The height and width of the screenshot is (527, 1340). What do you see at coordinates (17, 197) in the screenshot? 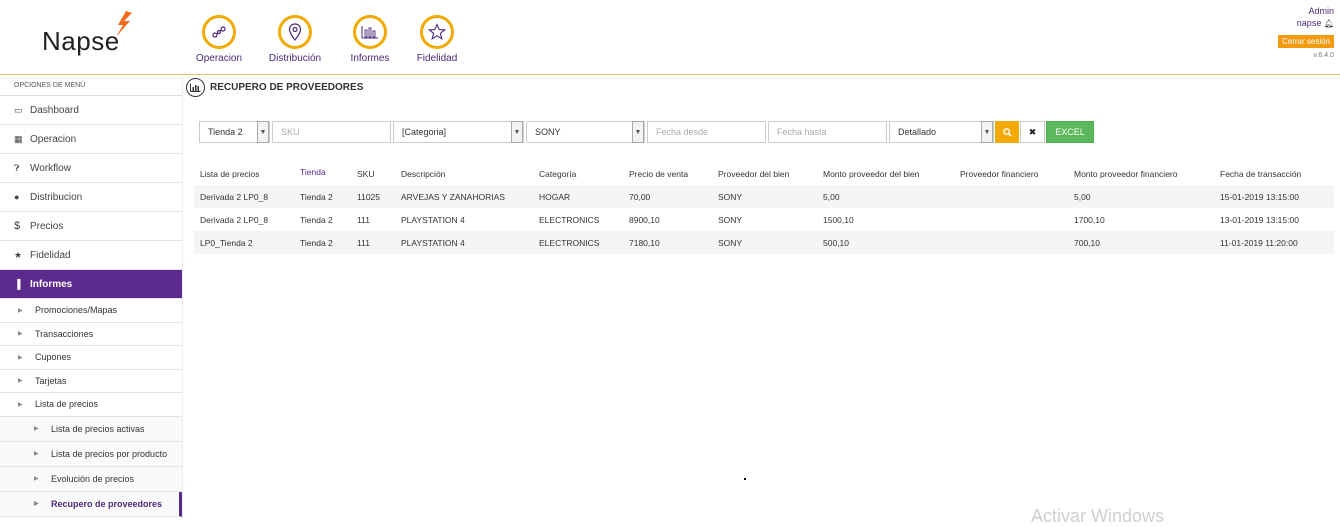
I see `map-marker-icon: ●` at bounding box center [17, 197].